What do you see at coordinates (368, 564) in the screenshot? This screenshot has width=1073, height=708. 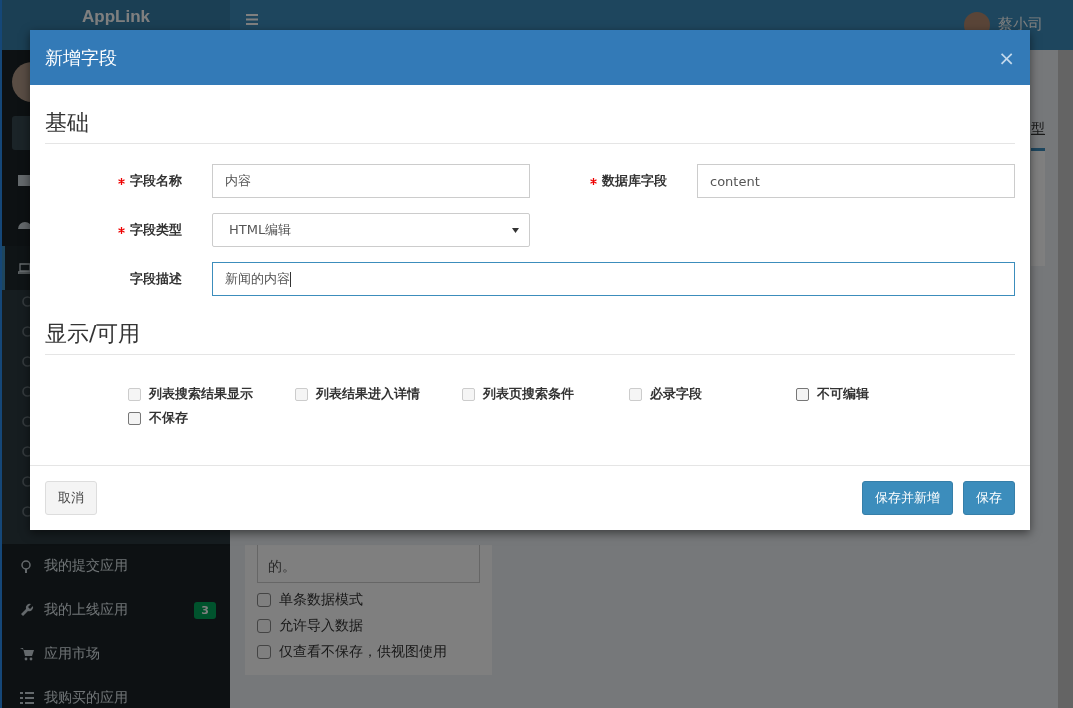 I see `description-textarea: 的。` at bounding box center [368, 564].